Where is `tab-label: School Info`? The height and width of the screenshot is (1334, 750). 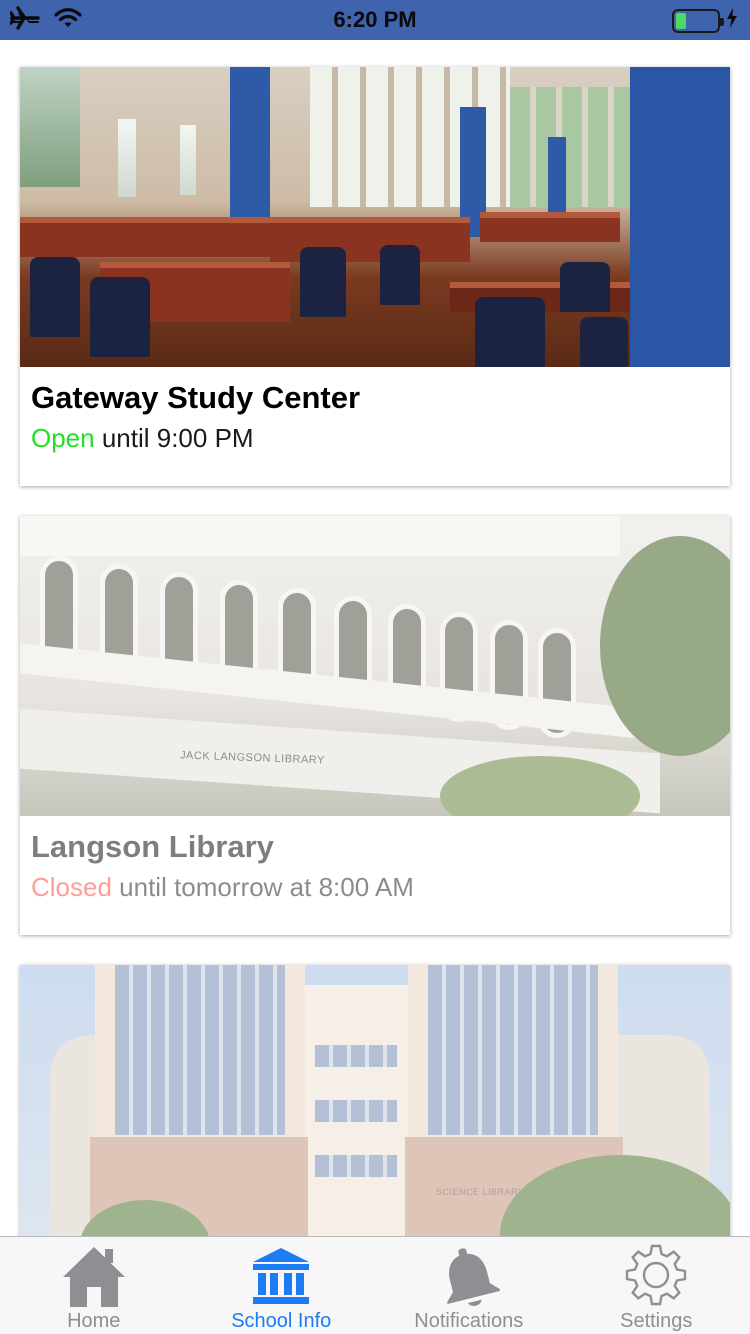
tab-label: School Info is located at coordinates (281, 1321).